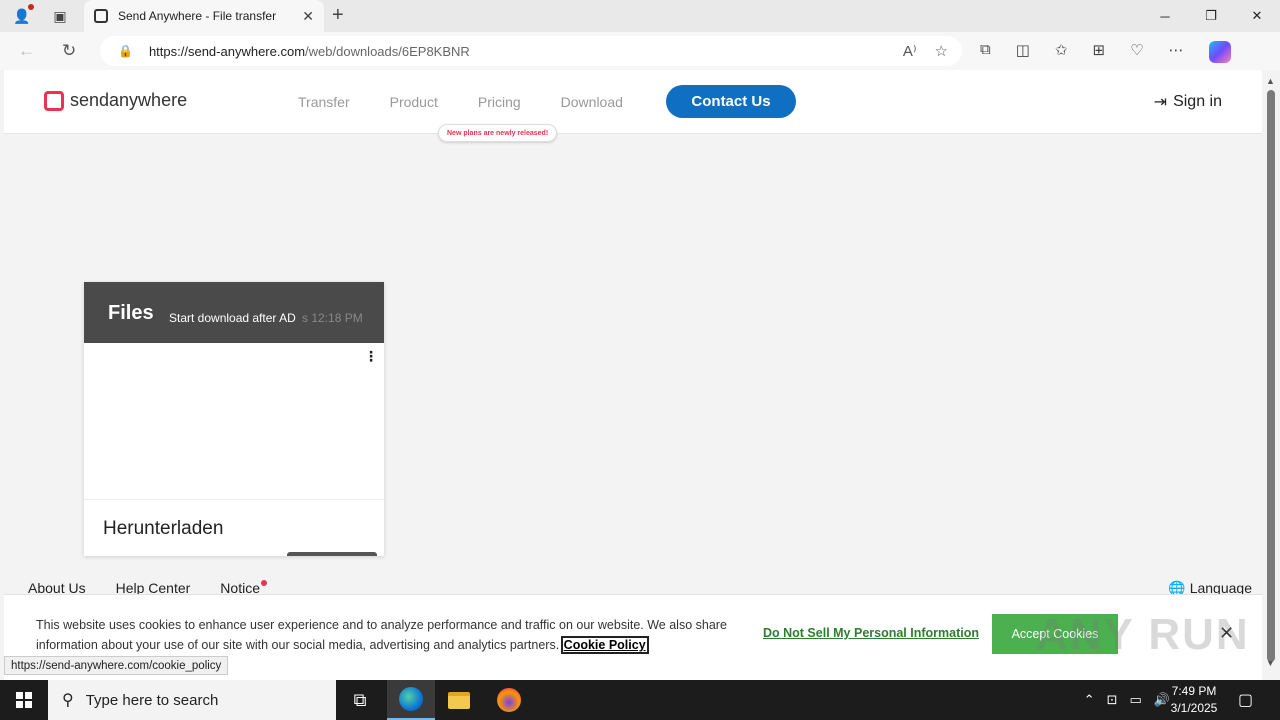  Describe the element at coordinates (1219, 52) in the screenshot. I see `copilot-icon` at that location.